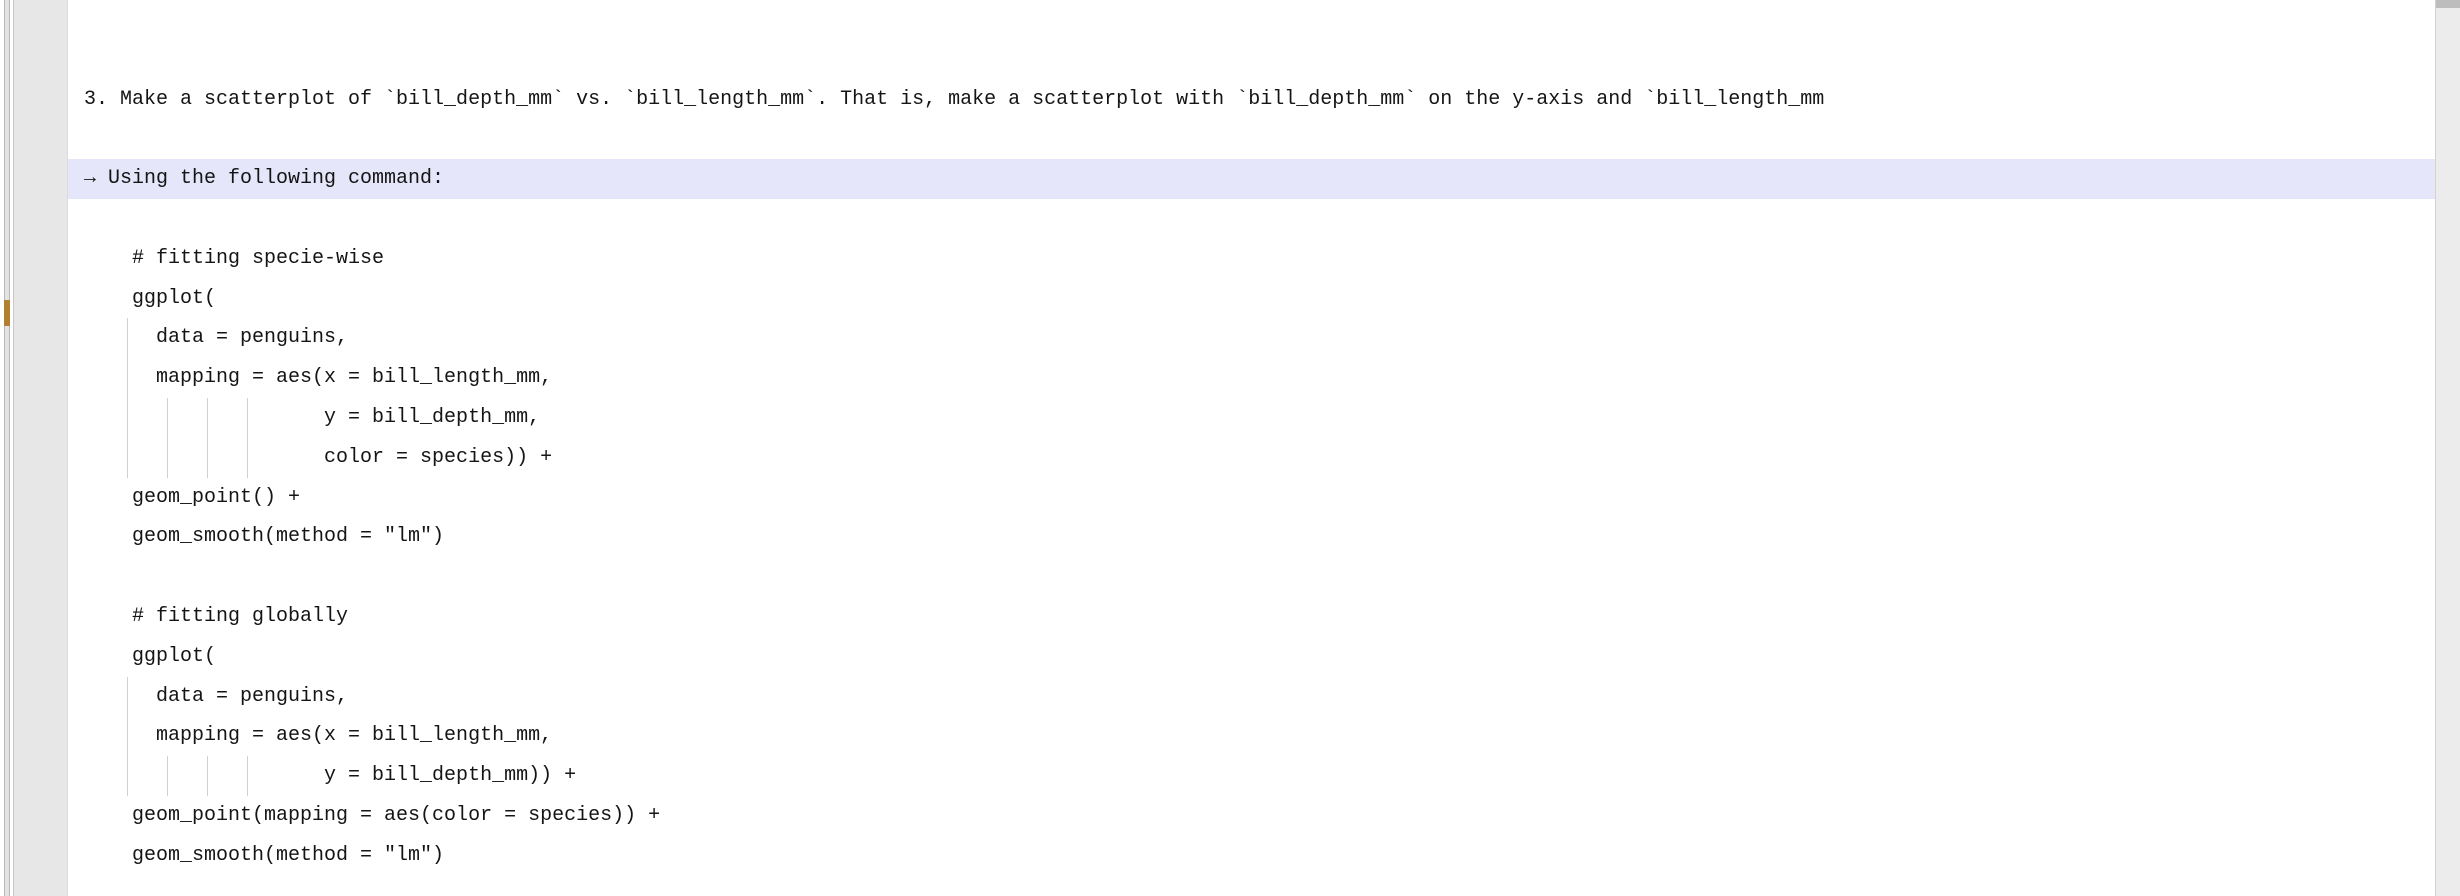 The height and width of the screenshot is (896, 2460). Describe the element at coordinates (1224, 338) in the screenshot. I see `editor-line: 20 data = penguins,` at that location.